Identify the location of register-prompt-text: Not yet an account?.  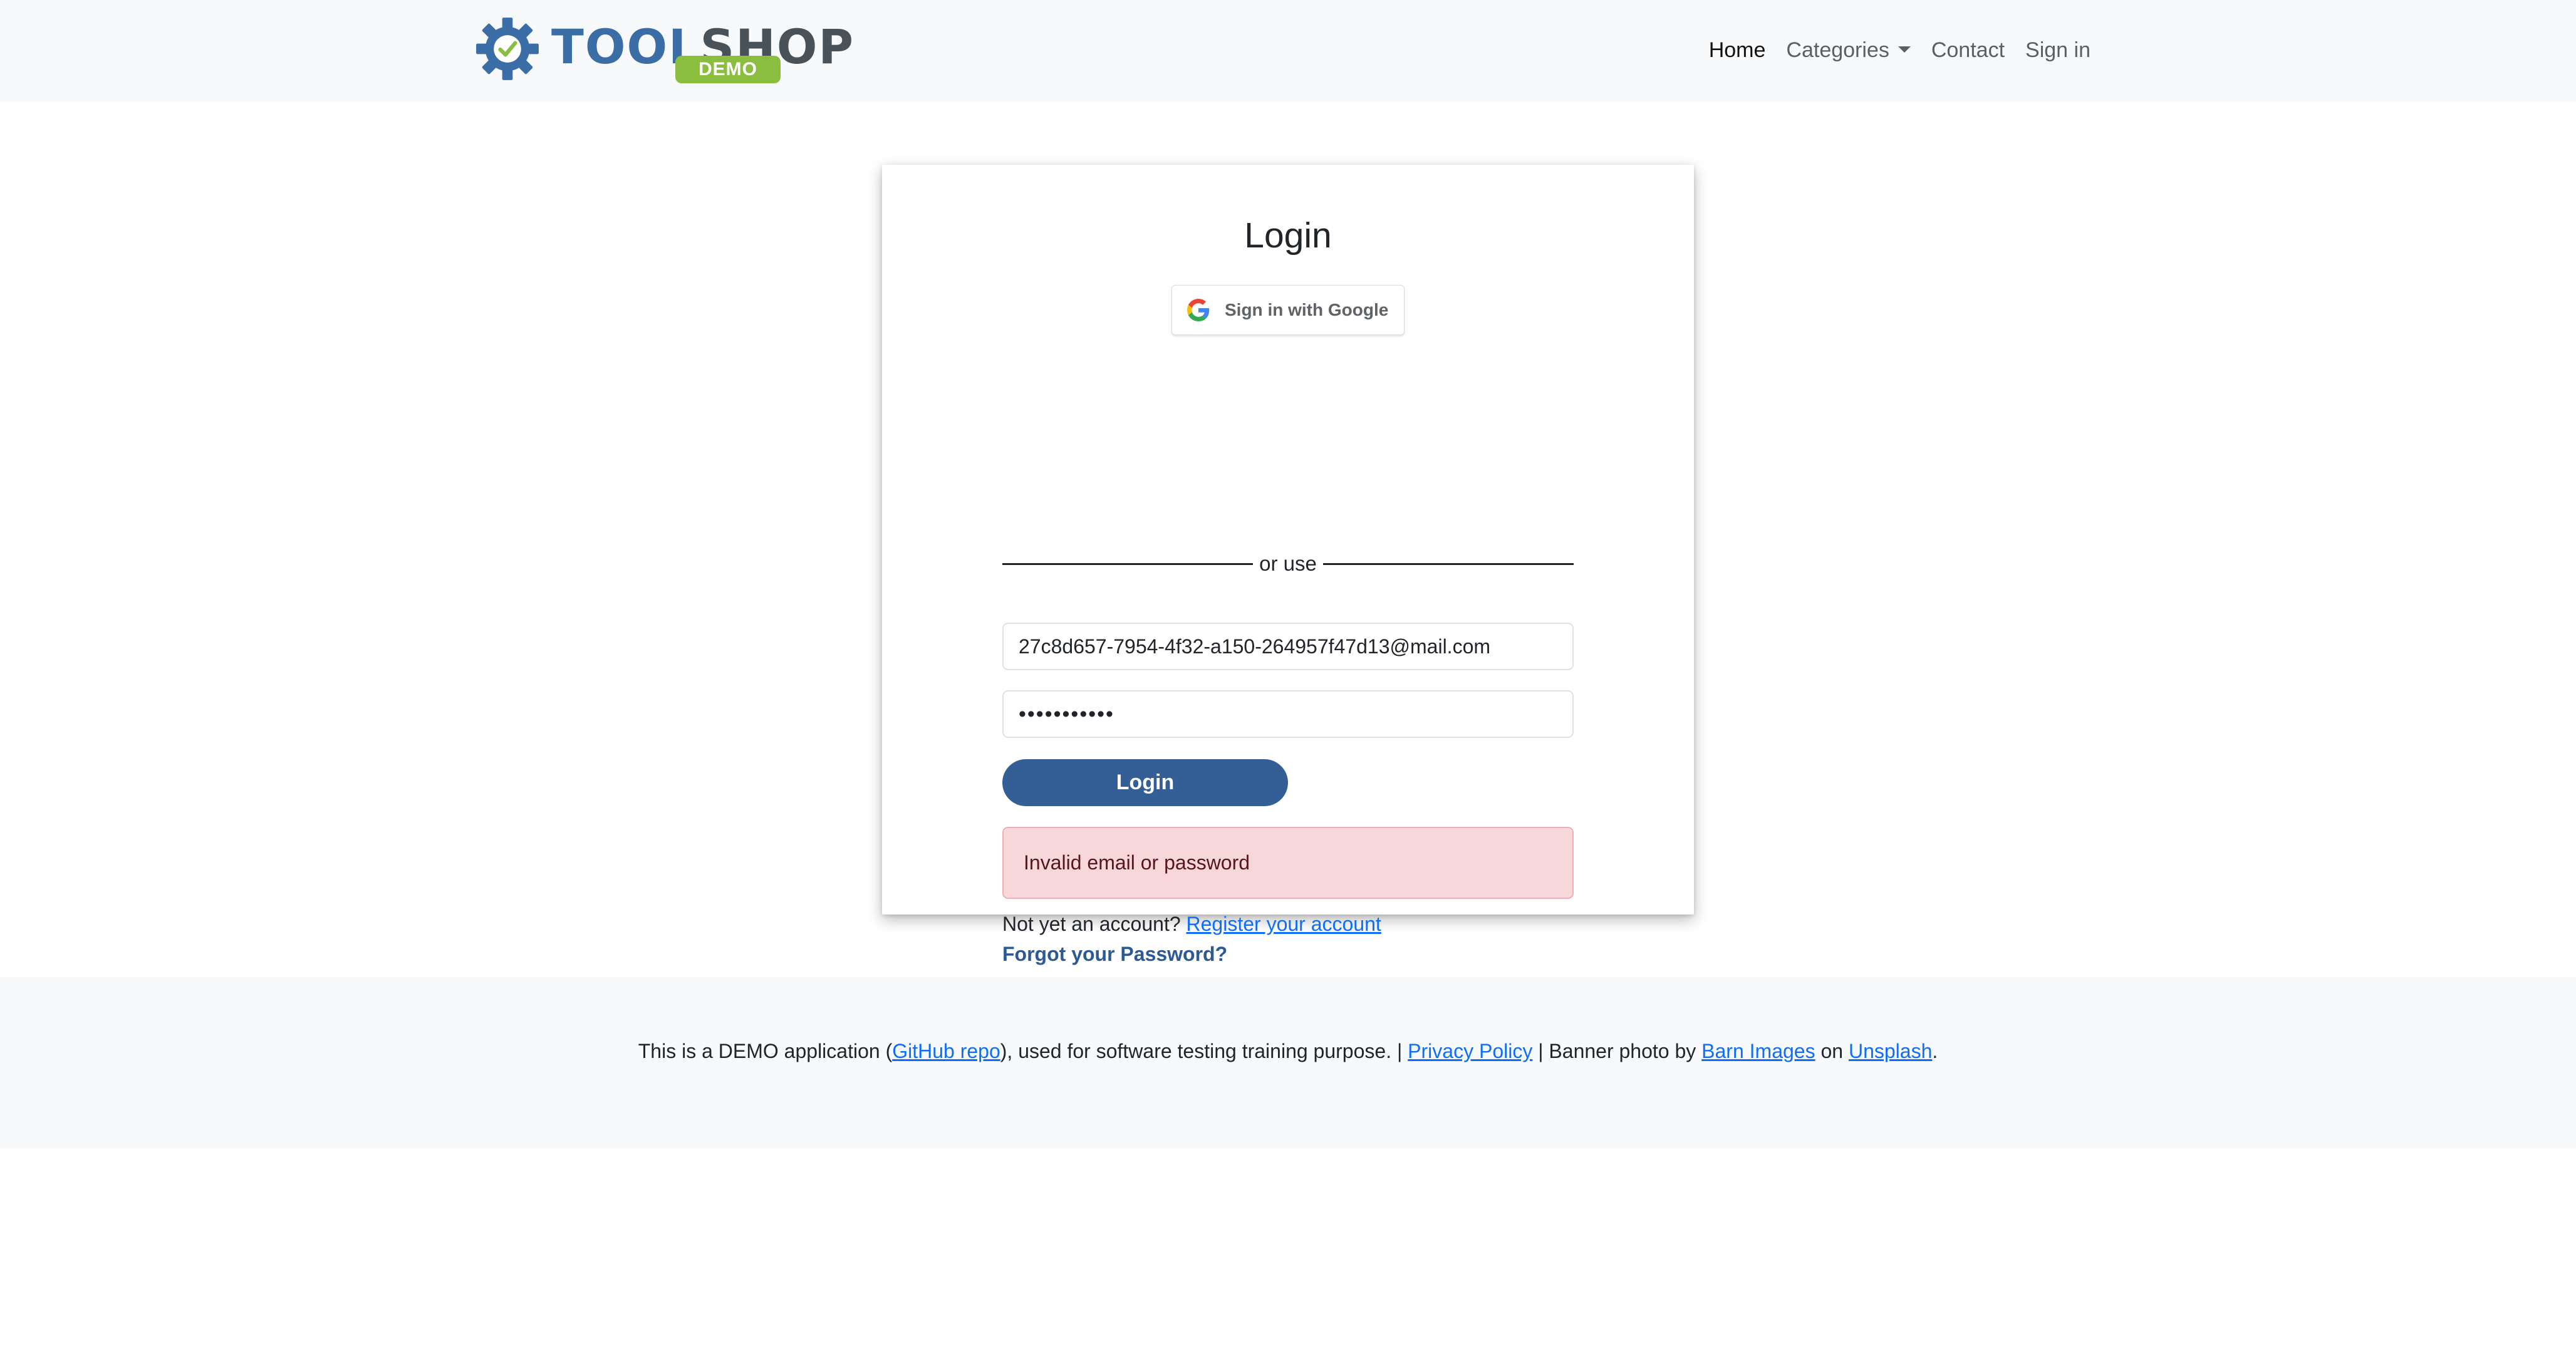
(1091, 924).